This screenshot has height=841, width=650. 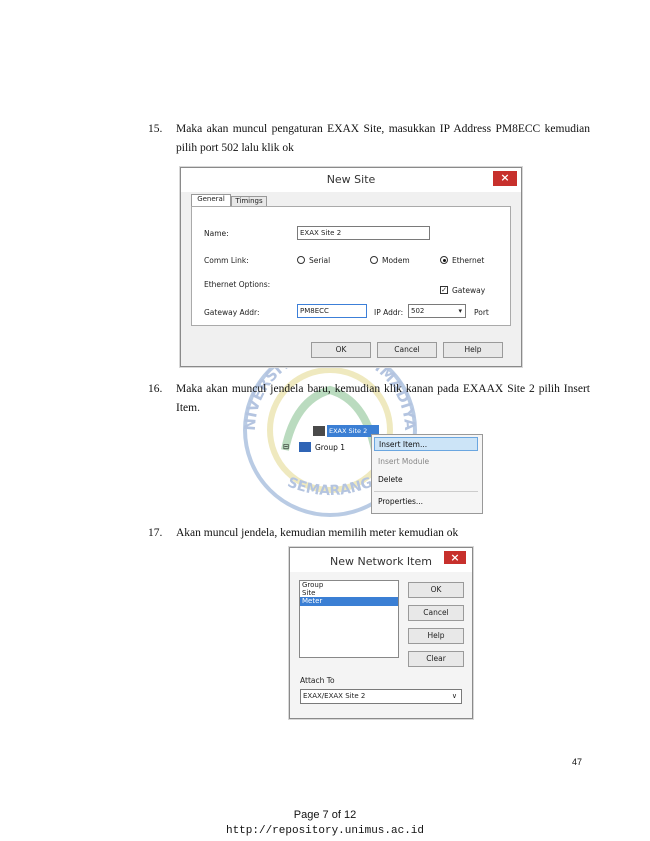 What do you see at coordinates (332, 311) in the screenshot?
I see `gateway-addr-field: PM8ECC` at bounding box center [332, 311].